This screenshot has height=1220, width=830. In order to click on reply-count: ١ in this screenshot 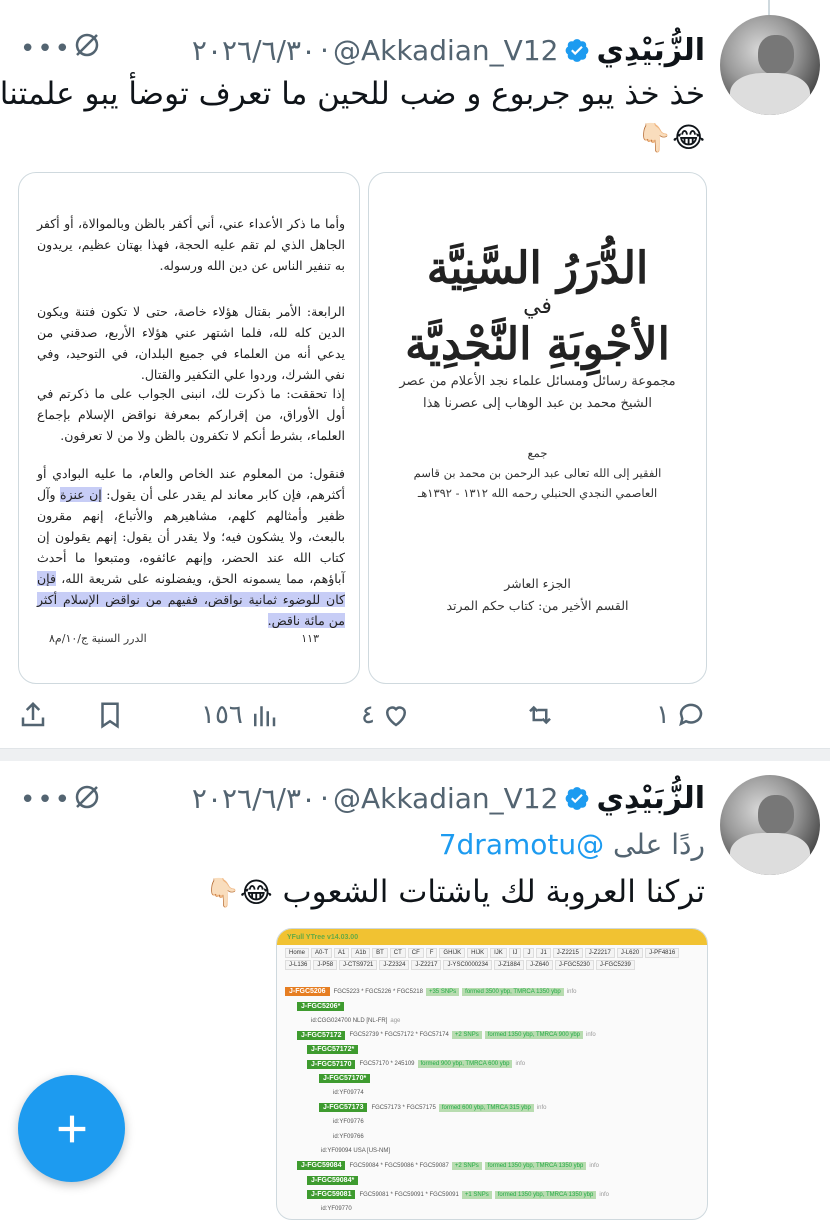, I will do `click(663, 715)`.